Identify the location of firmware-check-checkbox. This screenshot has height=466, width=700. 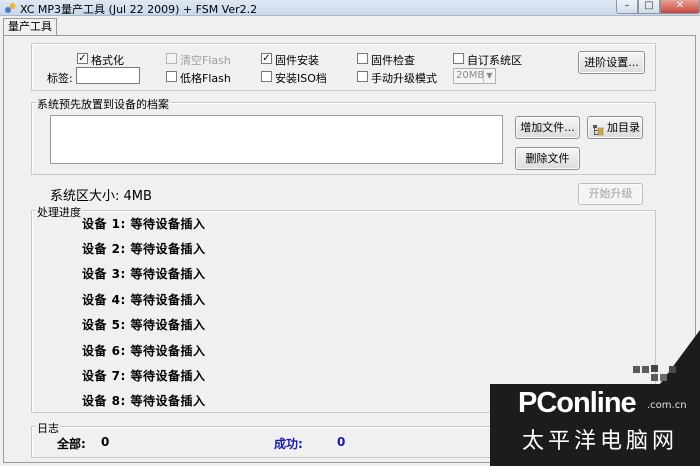
(362, 58).